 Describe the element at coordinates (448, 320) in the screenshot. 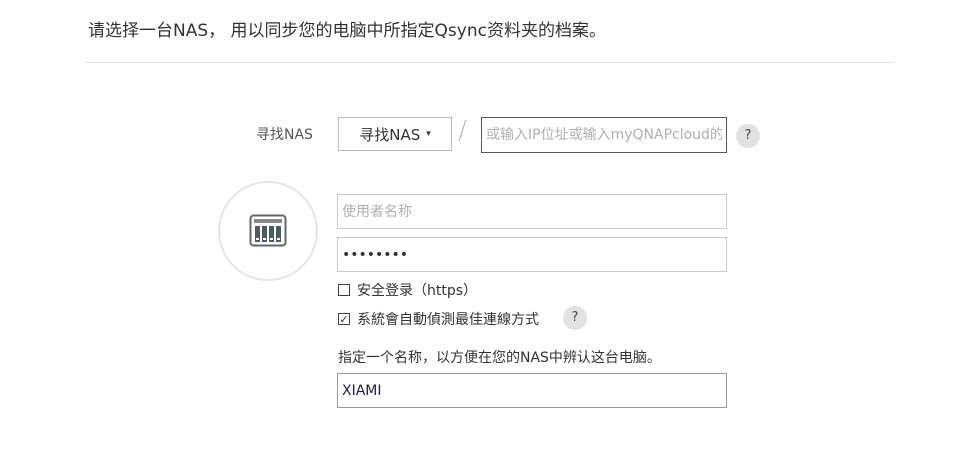

I see `auto-detect-label: 系統會自動偵測最佳連線方式` at that location.